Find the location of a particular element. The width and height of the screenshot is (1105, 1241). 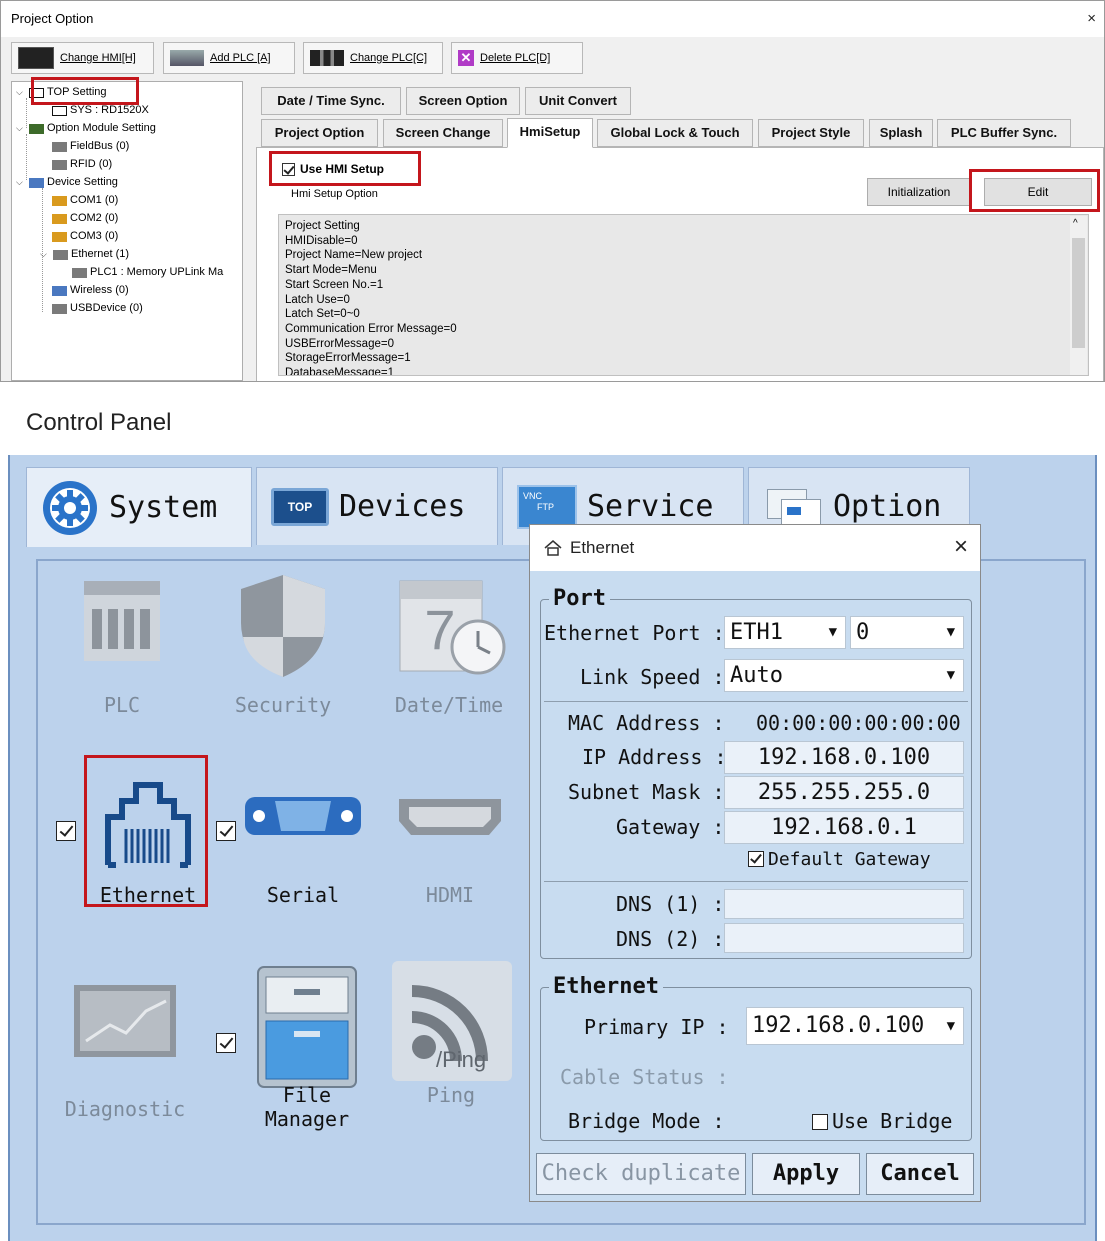

vertical-scrollbar: ^ is located at coordinates (1078, 295).